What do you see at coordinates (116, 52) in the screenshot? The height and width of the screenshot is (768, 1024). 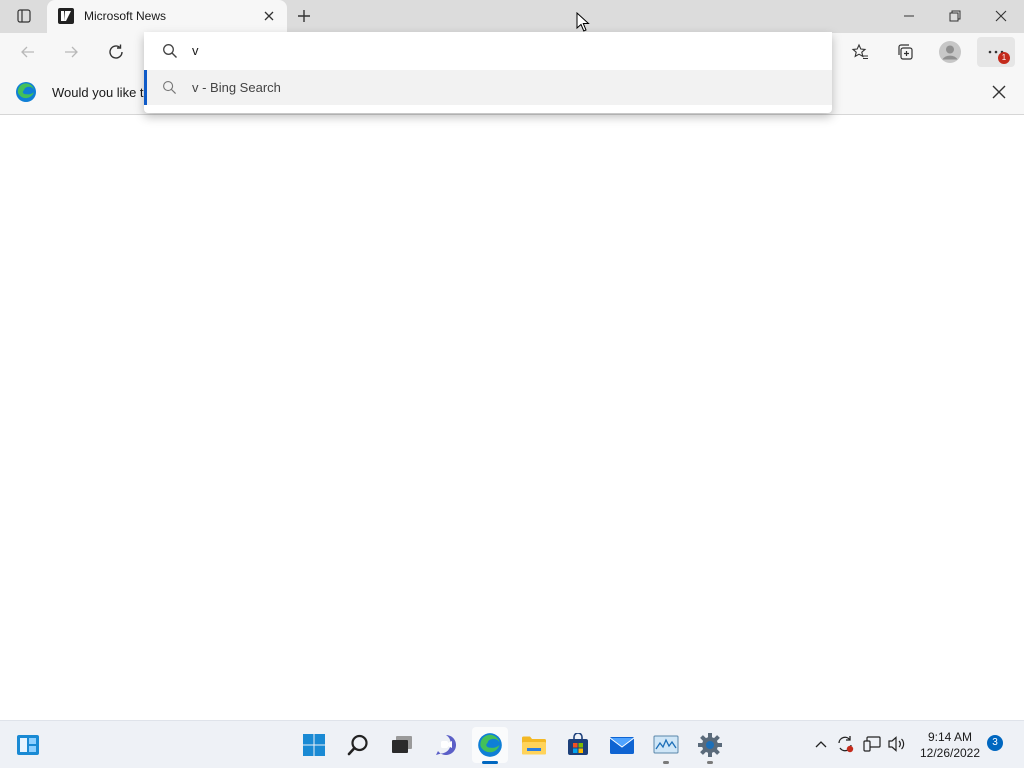 I see `refresh-button` at bounding box center [116, 52].